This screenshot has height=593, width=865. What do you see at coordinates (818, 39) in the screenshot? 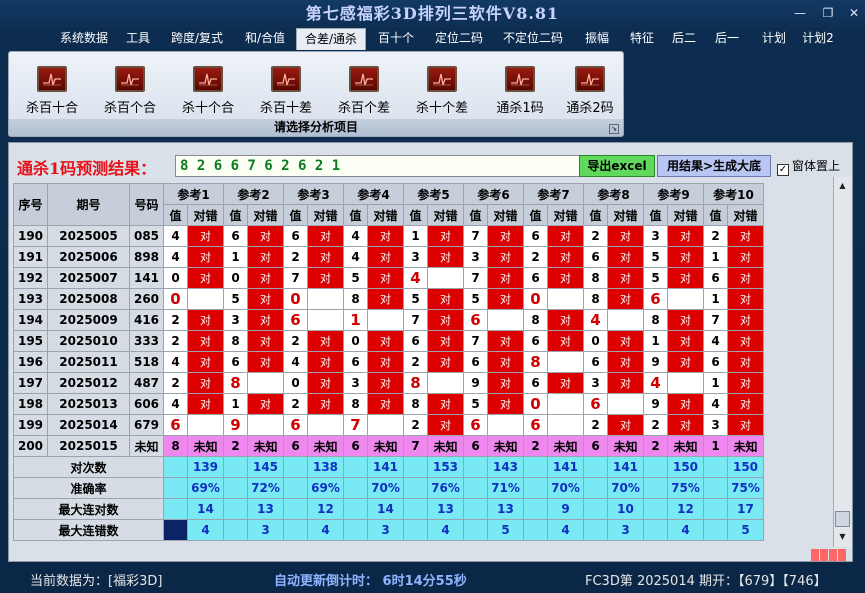
I see `menu-item-13: 计划2` at bounding box center [818, 39].